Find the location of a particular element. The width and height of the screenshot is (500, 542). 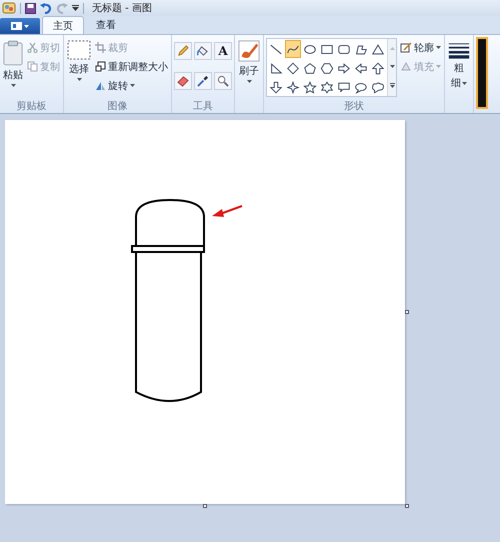

fill-bucket-icon is located at coordinates (203, 51).